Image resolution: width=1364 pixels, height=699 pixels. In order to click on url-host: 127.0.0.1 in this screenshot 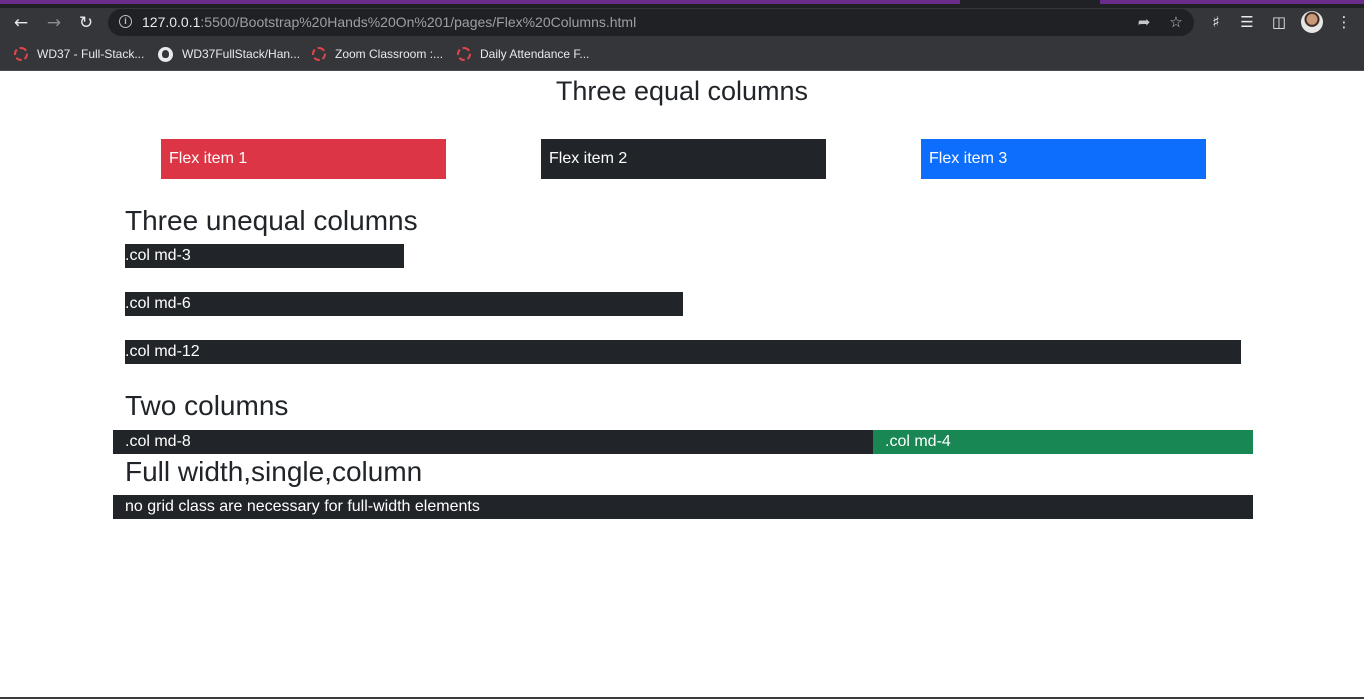, I will do `click(171, 22)`.